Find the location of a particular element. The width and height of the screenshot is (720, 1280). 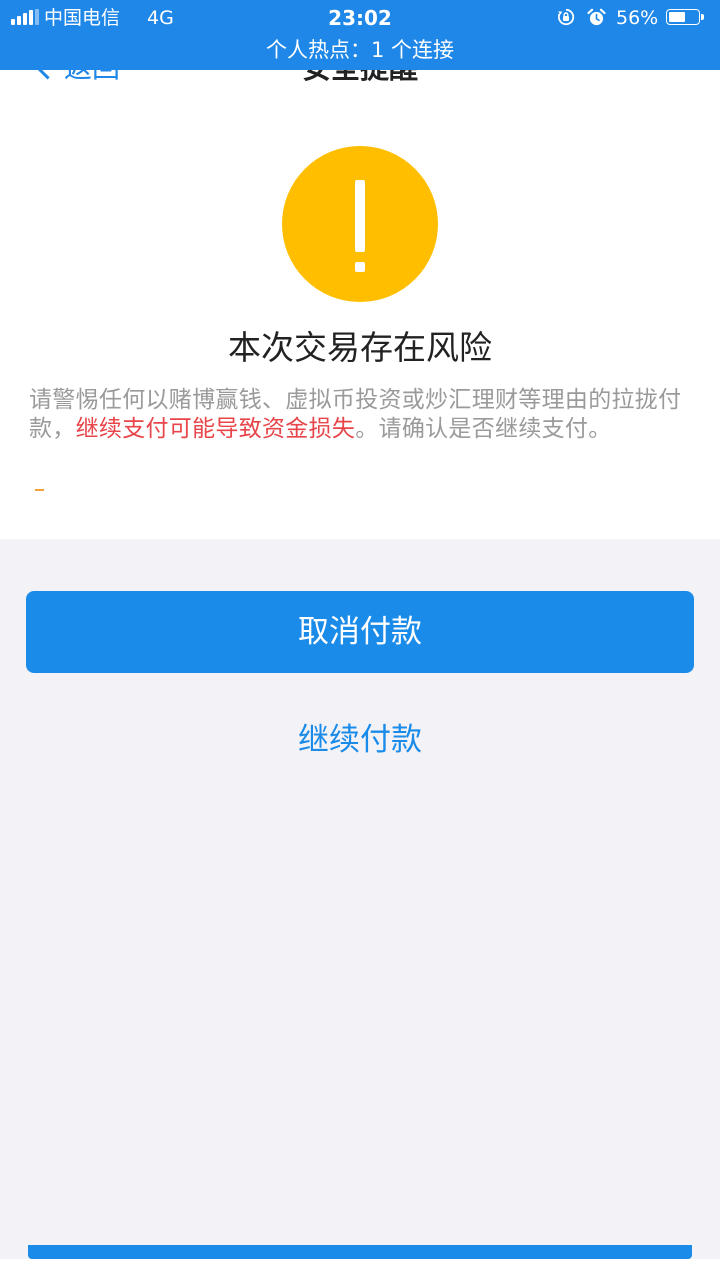

alarm-icon is located at coordinates (596, 17).